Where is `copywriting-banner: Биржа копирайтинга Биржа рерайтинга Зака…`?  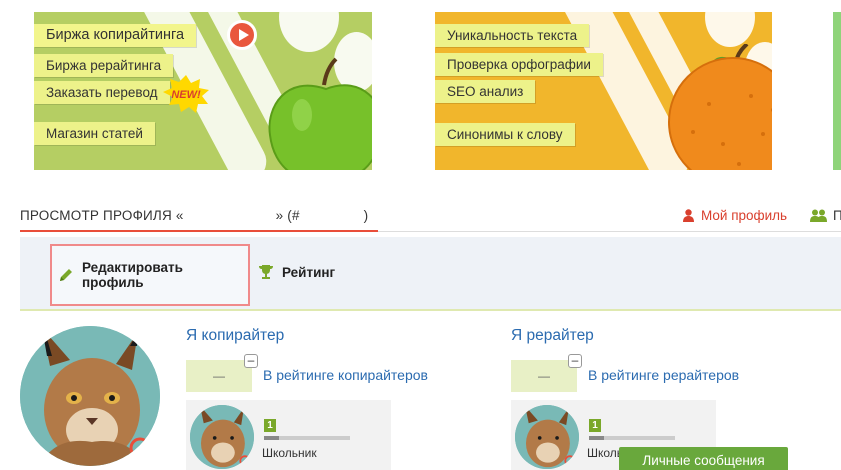 copywriting-banner: Биржа копирайтинга Биржа рерайтинга Зака… is located at coordinates (203, 91).